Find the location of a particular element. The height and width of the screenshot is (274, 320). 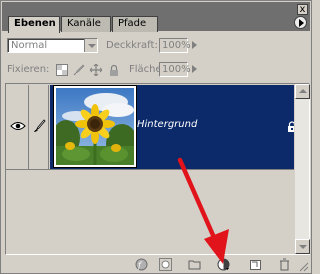

opacity-slider-arrow-icon is located at coordinates (196, 45).